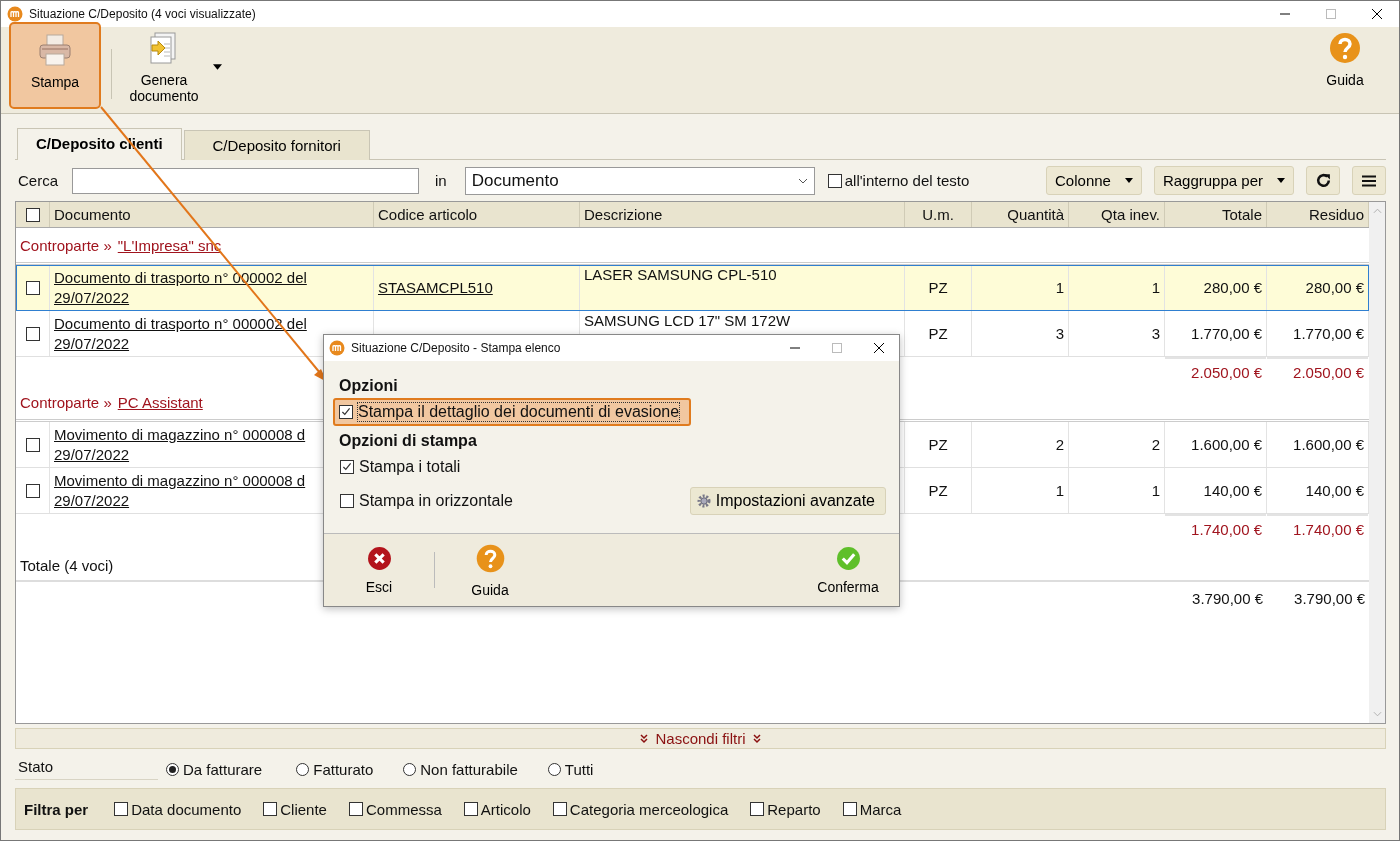 This screenshot has height=841, width=1400. Describe the element at coordinates (172, 65) in the screenshot. I see `toolbar-button: Genera documento` at that location.